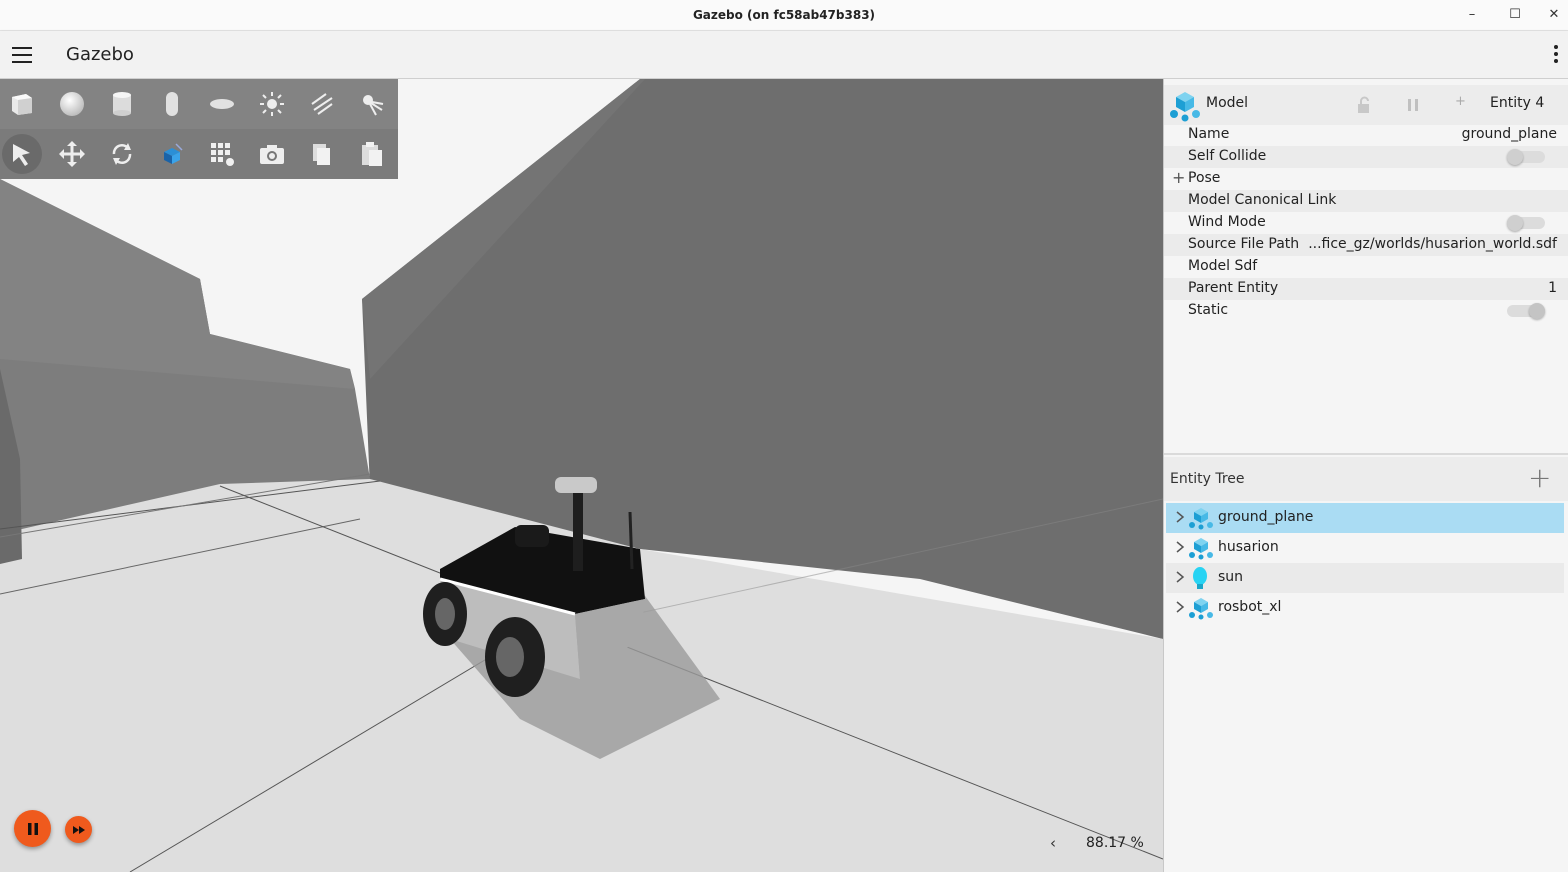 The image size is (1568, 872). Describe the element at coordinates (1178, 177) in the screenshot. I see `expand-icon: +` at that location.